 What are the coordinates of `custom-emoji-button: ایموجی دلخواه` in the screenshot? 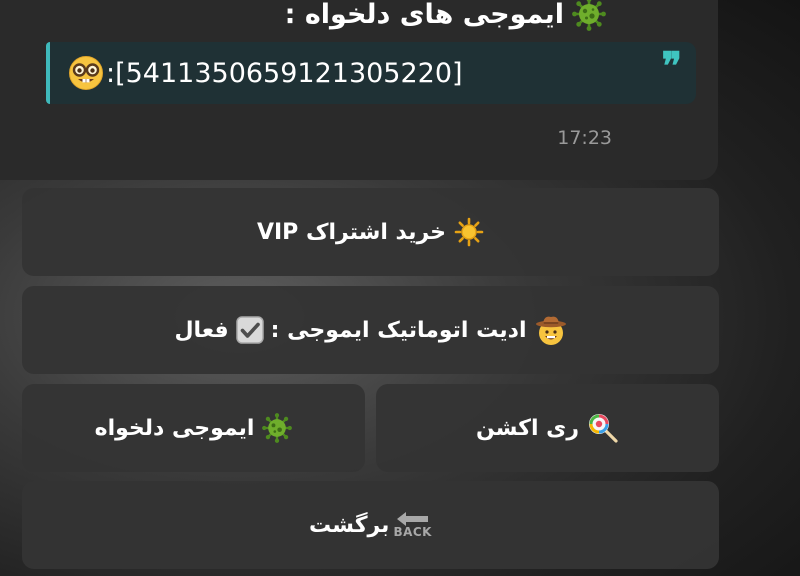 It's located at (193, 428).